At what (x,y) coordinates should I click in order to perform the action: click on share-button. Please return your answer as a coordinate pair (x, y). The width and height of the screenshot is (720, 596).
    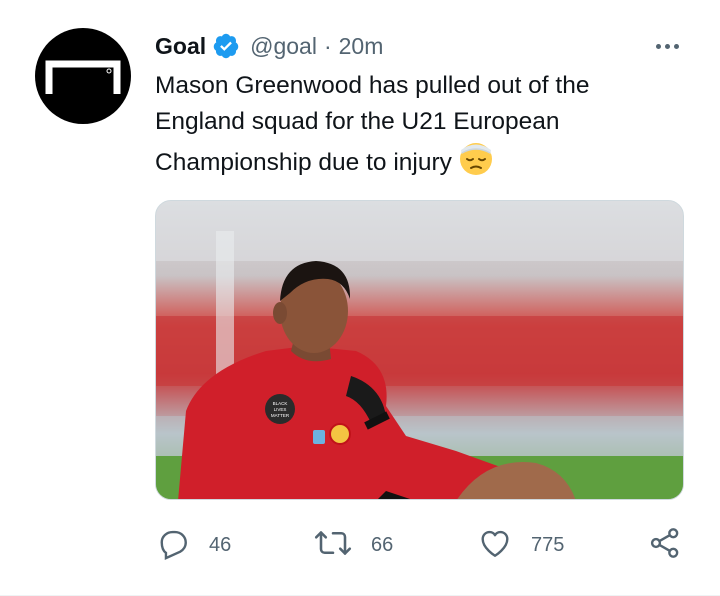
    Looking at the image, I should click on (665, 545).